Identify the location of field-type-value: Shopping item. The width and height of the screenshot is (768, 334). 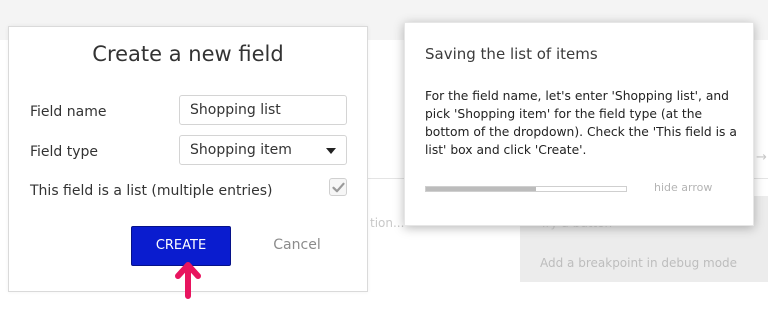
(241, 150).